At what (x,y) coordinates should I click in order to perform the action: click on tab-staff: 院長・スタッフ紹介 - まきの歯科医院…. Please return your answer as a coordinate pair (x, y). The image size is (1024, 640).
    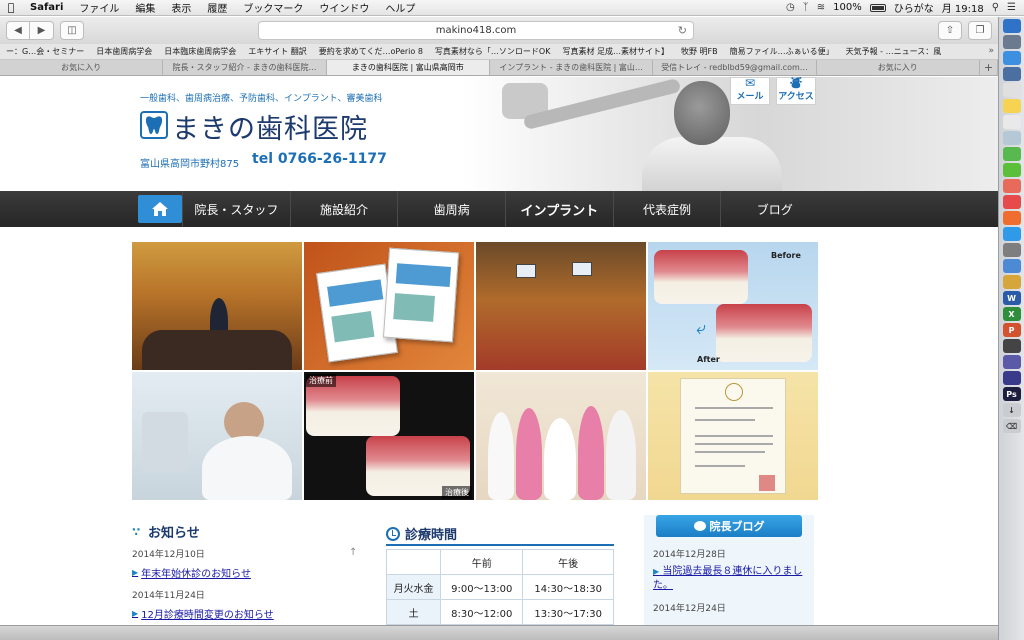
    Looking at the image, I should click on (245, 67).